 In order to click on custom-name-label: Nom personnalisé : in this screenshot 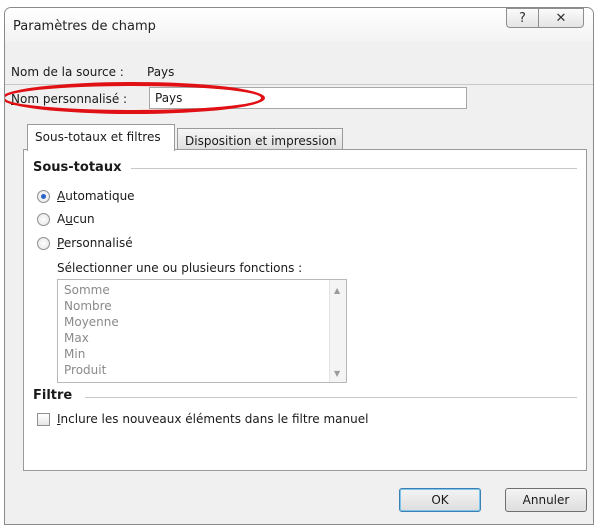, I will do `click(69, 99)`.